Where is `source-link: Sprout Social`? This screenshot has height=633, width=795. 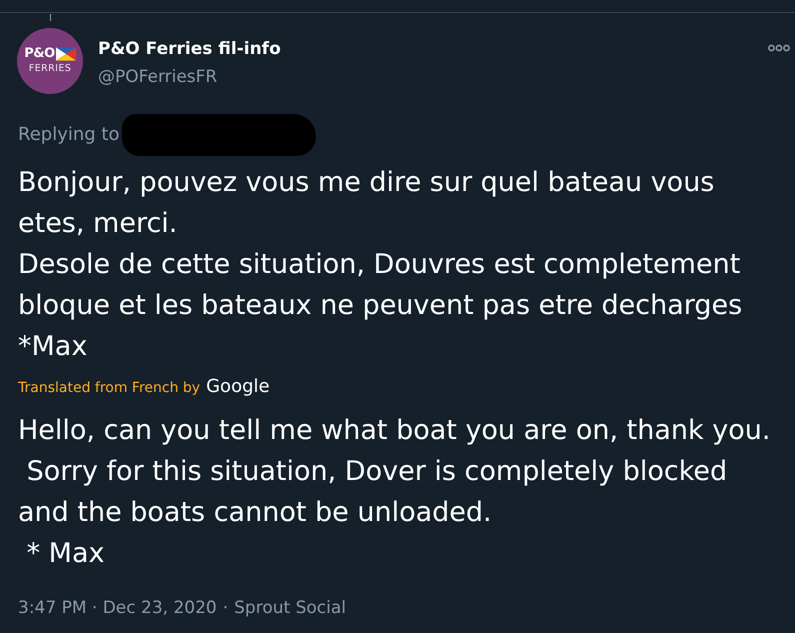
source-link: Sprout Social is located at coordinates (290, 608).